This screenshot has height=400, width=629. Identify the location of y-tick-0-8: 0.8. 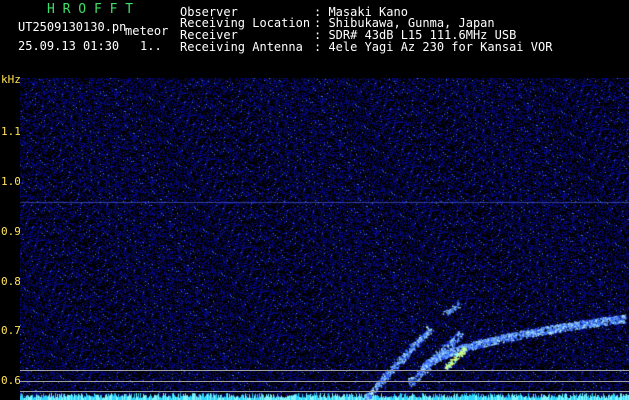
(11, 281).